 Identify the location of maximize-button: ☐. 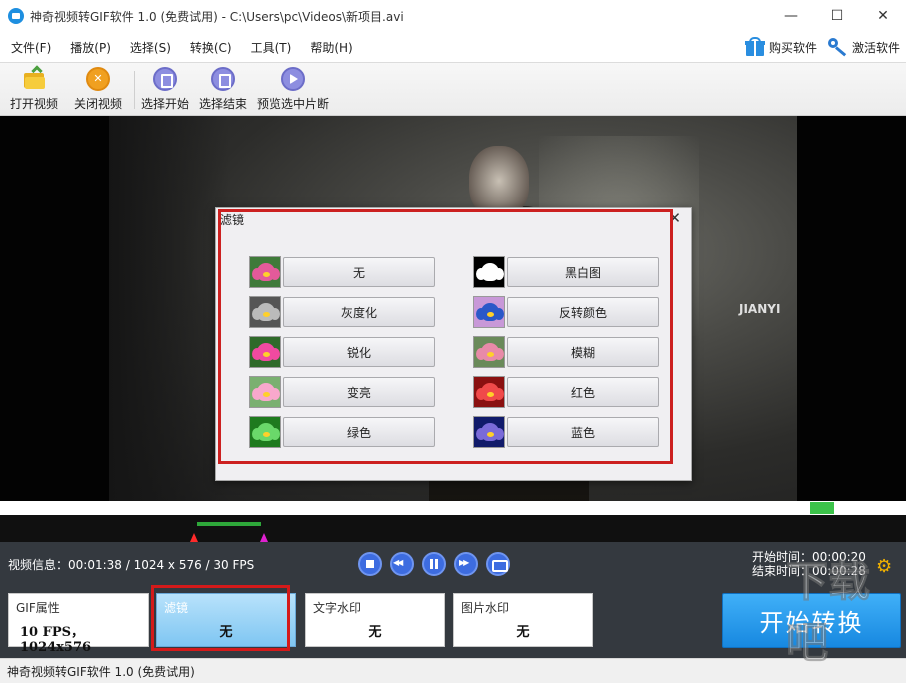
(837, 16).